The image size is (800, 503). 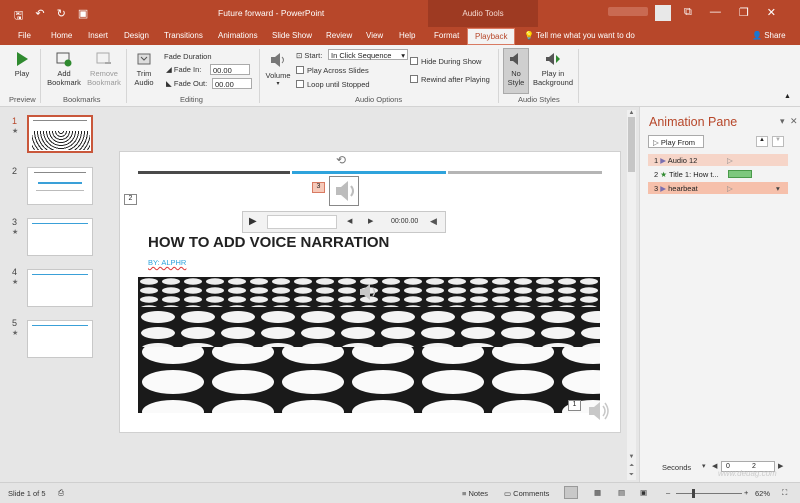 What do you see at coordinates (668, 492) in the screenshot?
I see `zoom-out-icon: –` at bounding box center [668, 492].